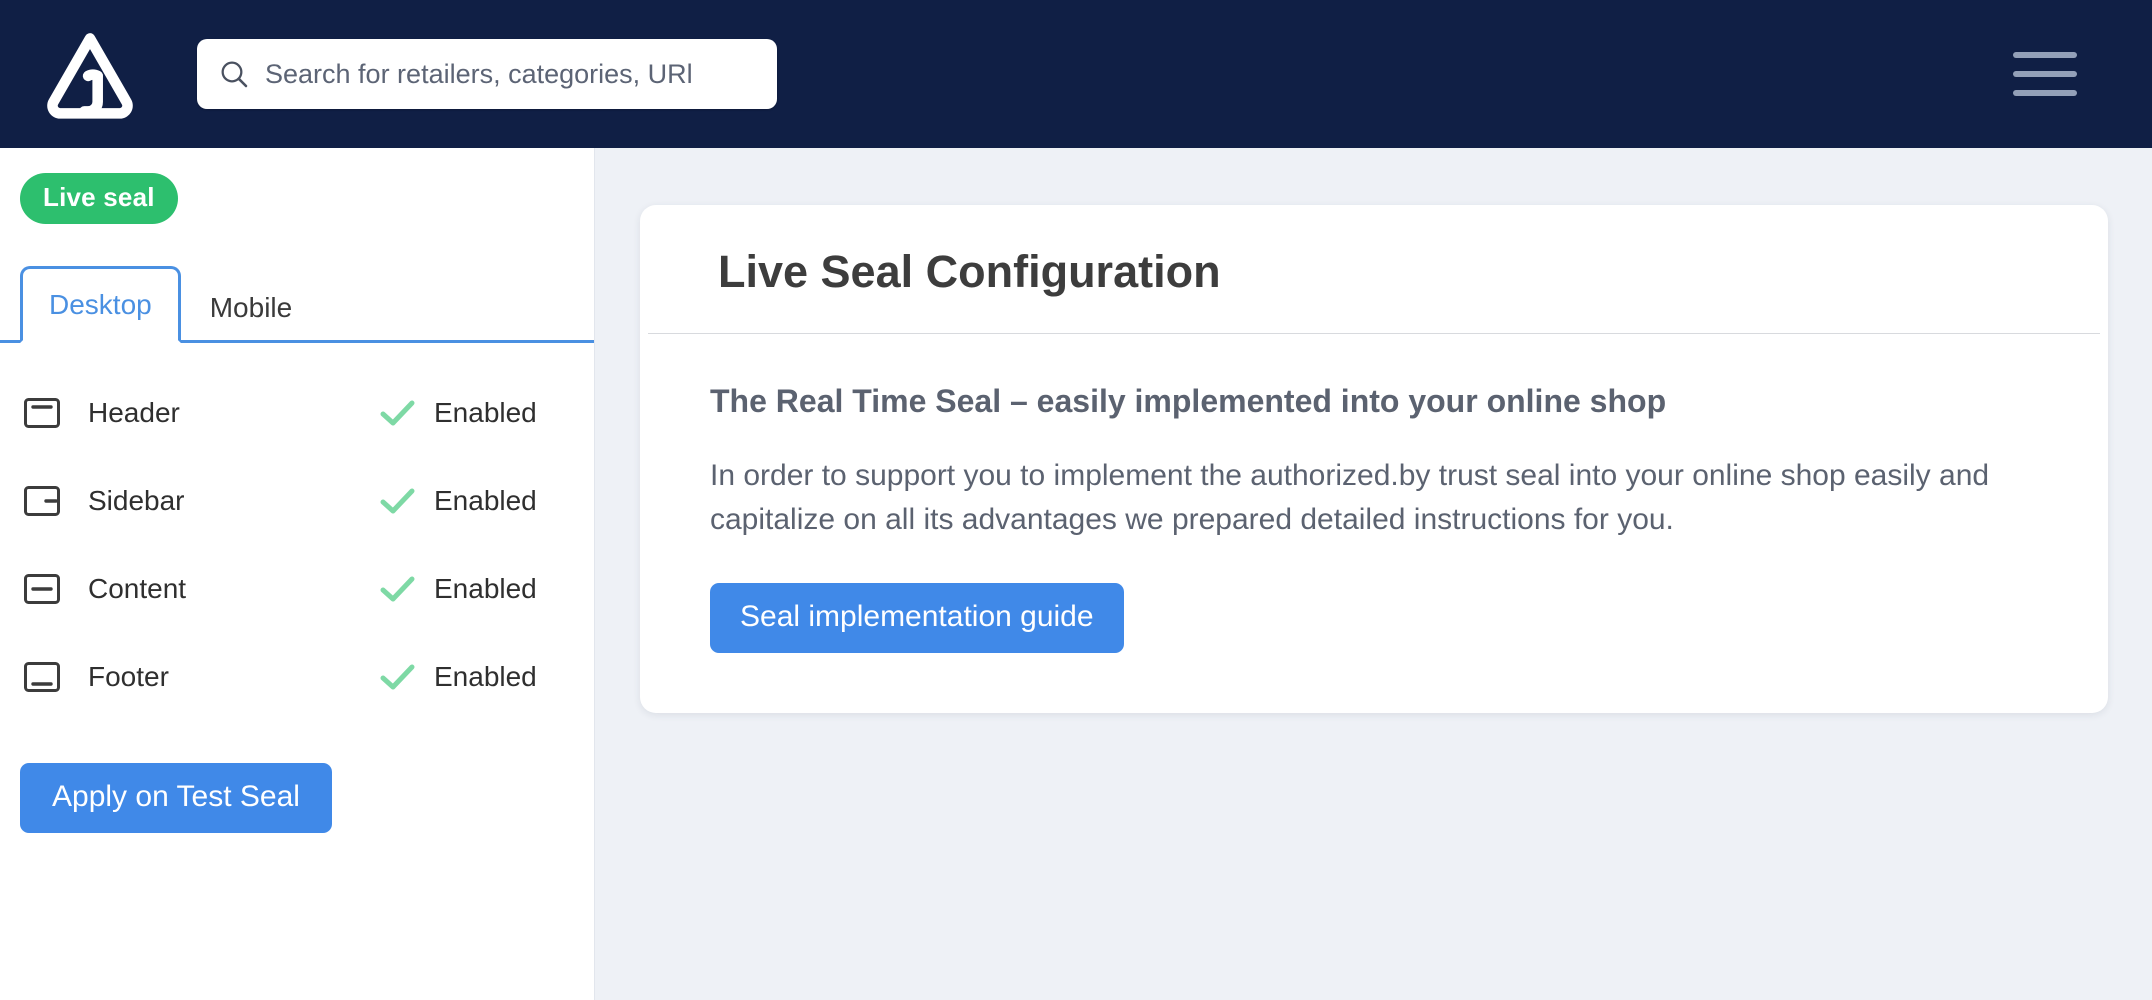 This screenshot has width=2152, height=1000. I want to click on seal-preview-tabs: Desktop Mobile, so click(297, 304).